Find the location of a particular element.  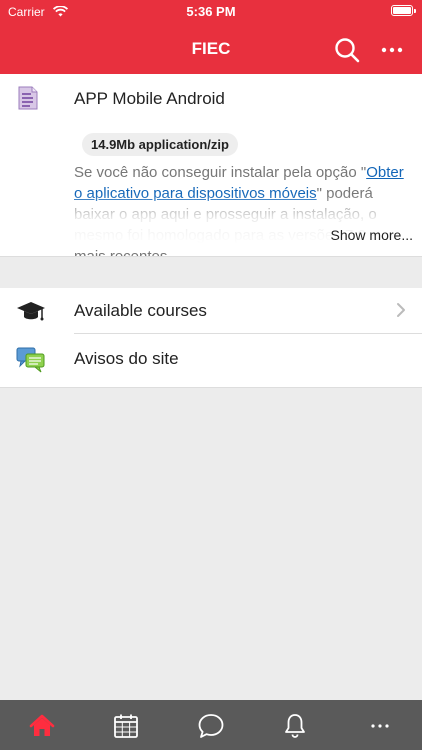

notifications-bell-icon is located at coordinates (295, 726).